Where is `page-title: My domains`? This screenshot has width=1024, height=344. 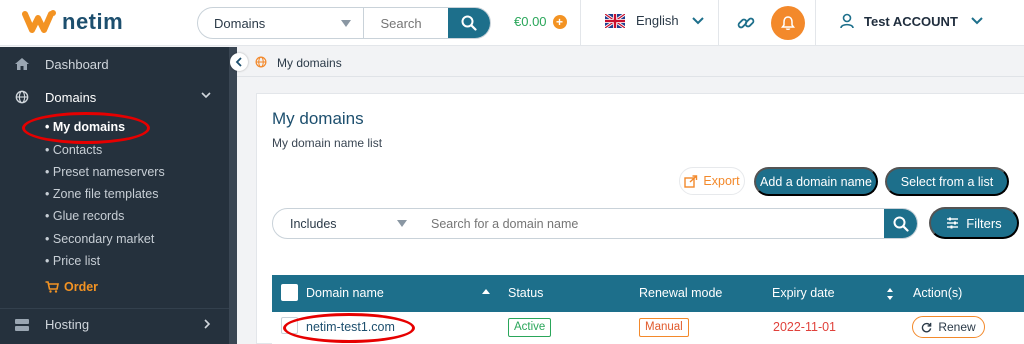 page-title: My domains is located at coordinates (318, 118).